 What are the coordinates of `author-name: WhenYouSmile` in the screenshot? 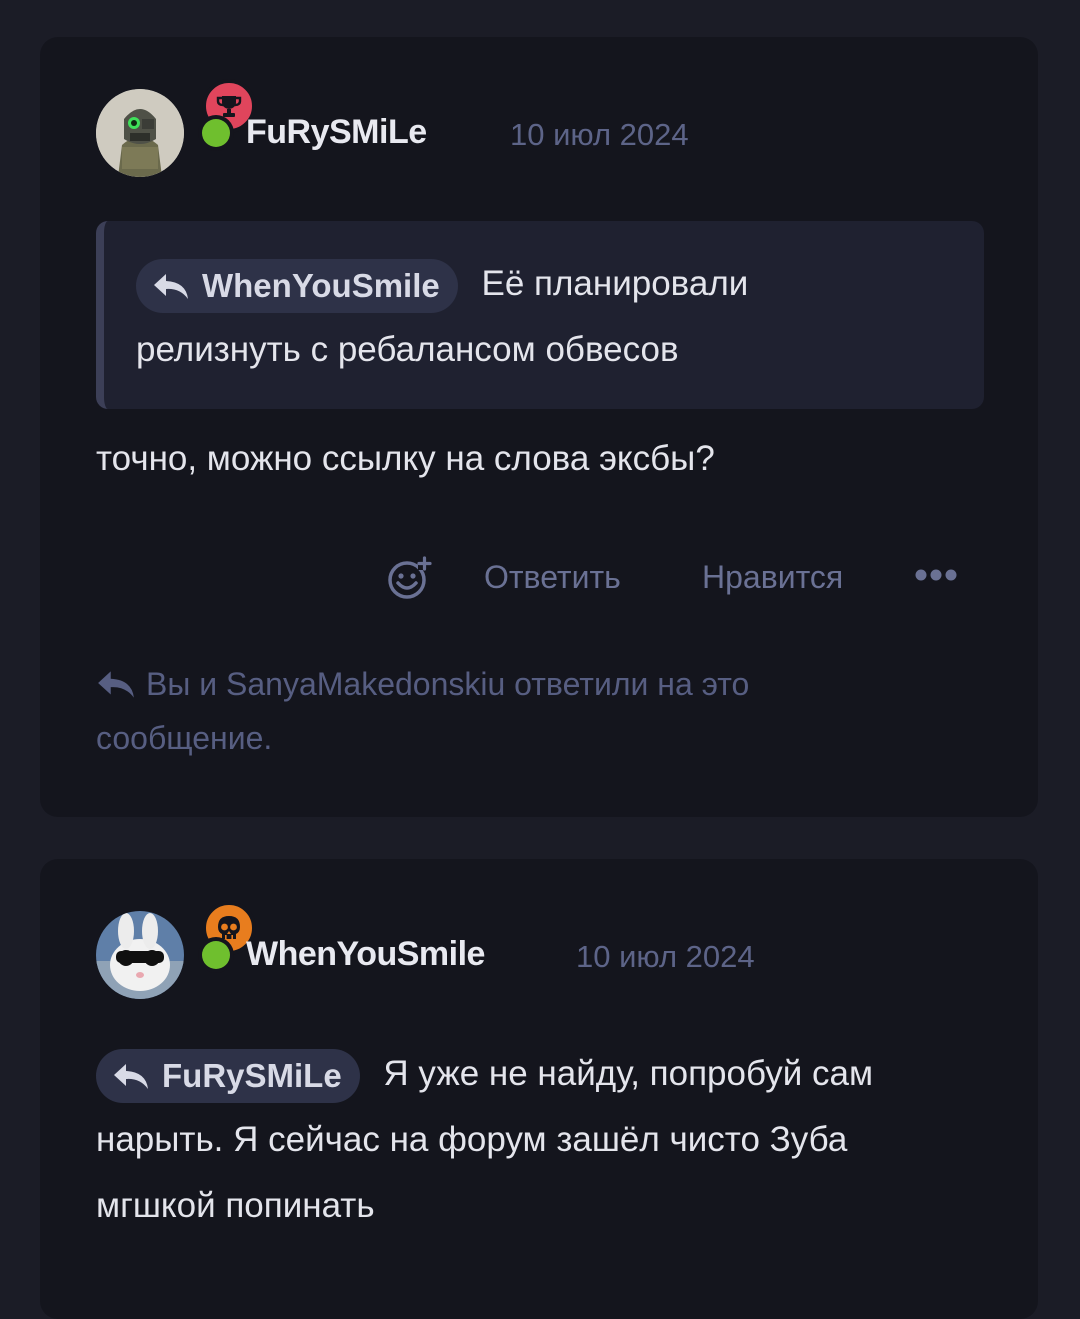 It's located at (365, 954).